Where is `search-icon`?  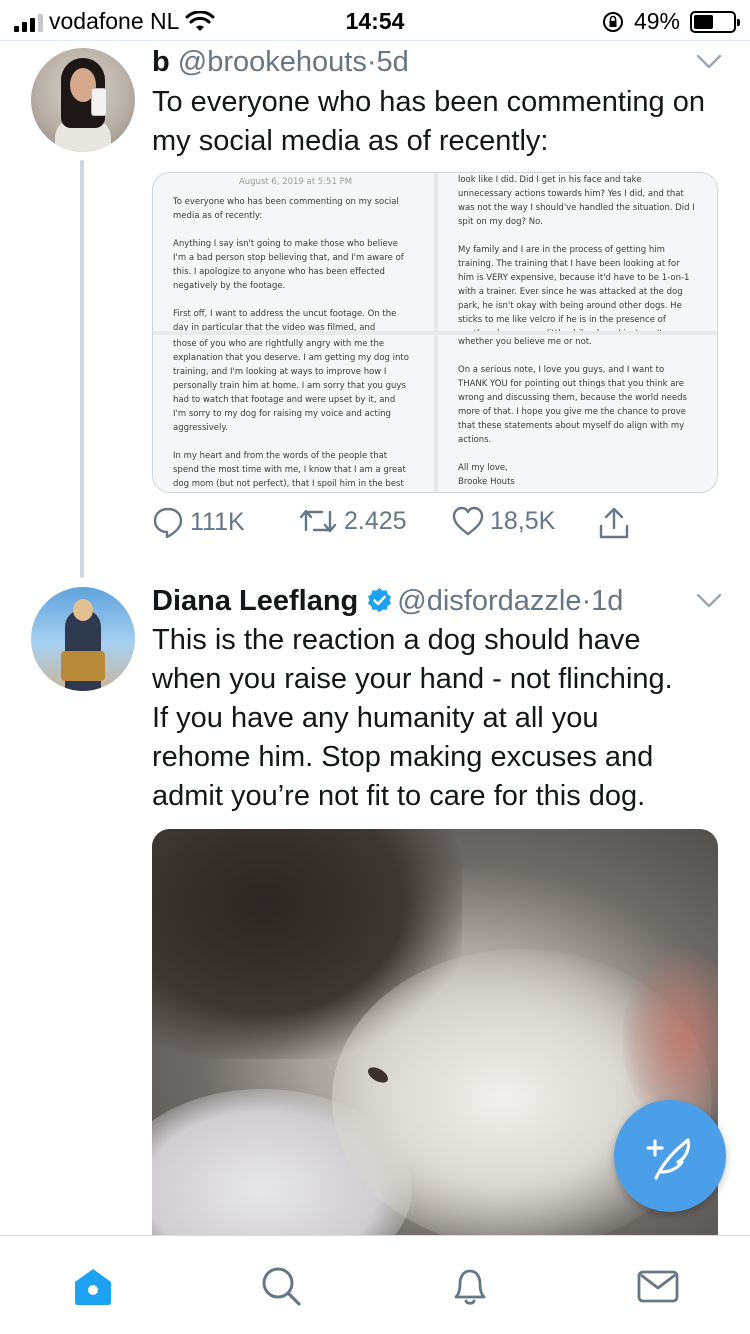
search-icon is located at coordinates (281, 1286).